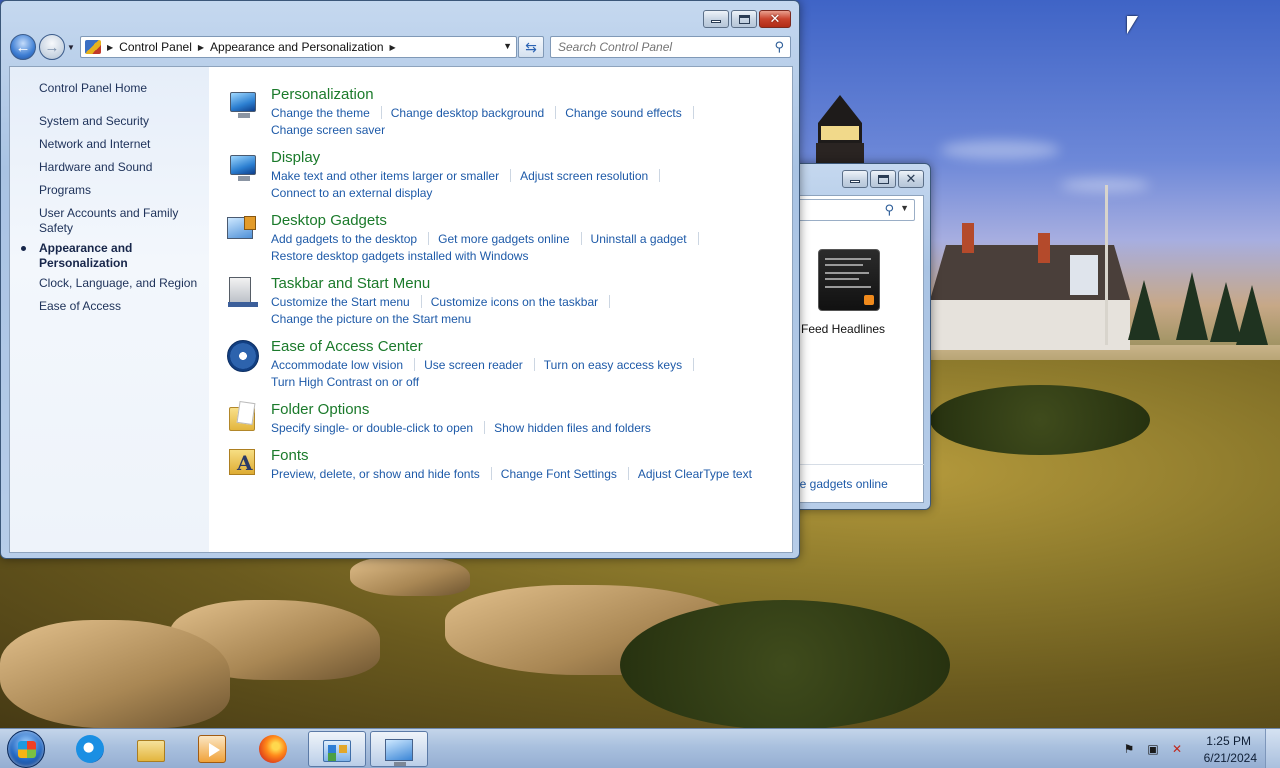 Image resolution: width=1280 pixels, height=768 pixels. I want to click on category-title: Desktop Gadgets, so click(329, 220).